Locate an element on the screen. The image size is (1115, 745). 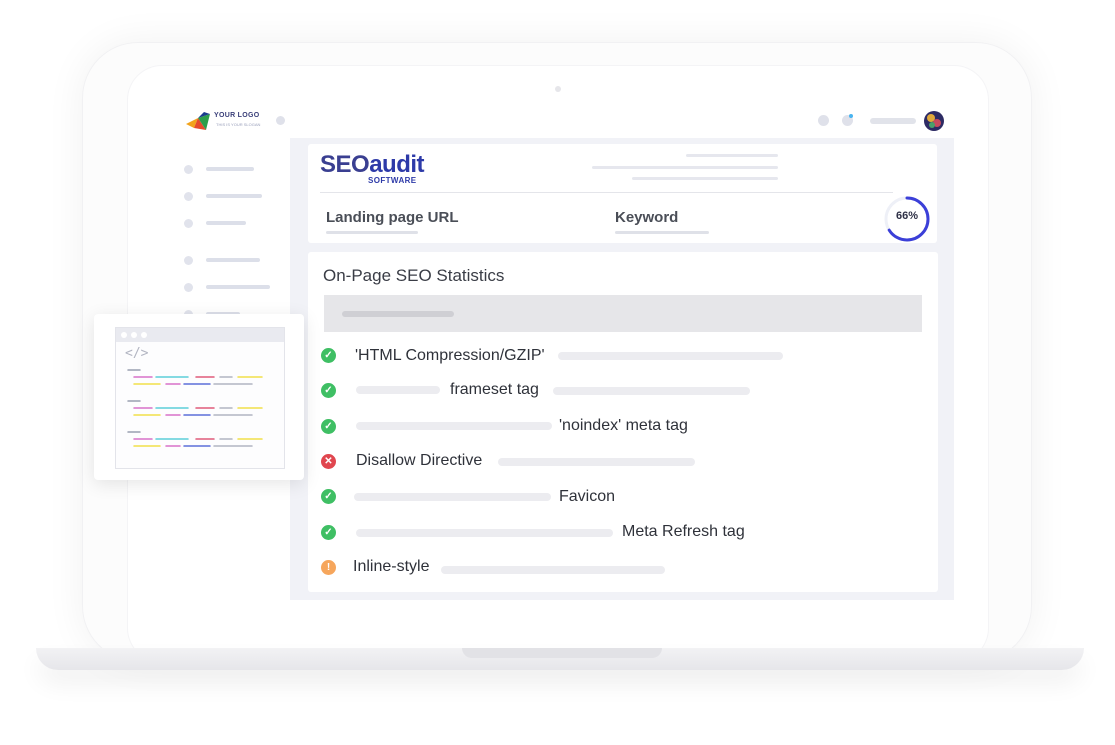
topbar-dot is located at coordinates (280, 120).